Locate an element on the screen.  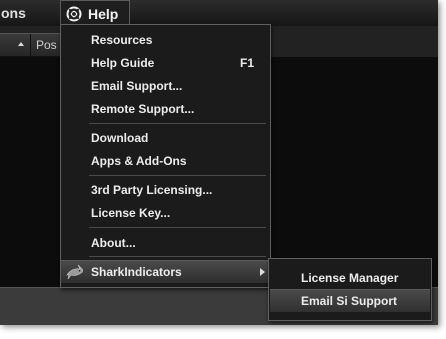
menu-options: ons is located at coordinates (13, 13).